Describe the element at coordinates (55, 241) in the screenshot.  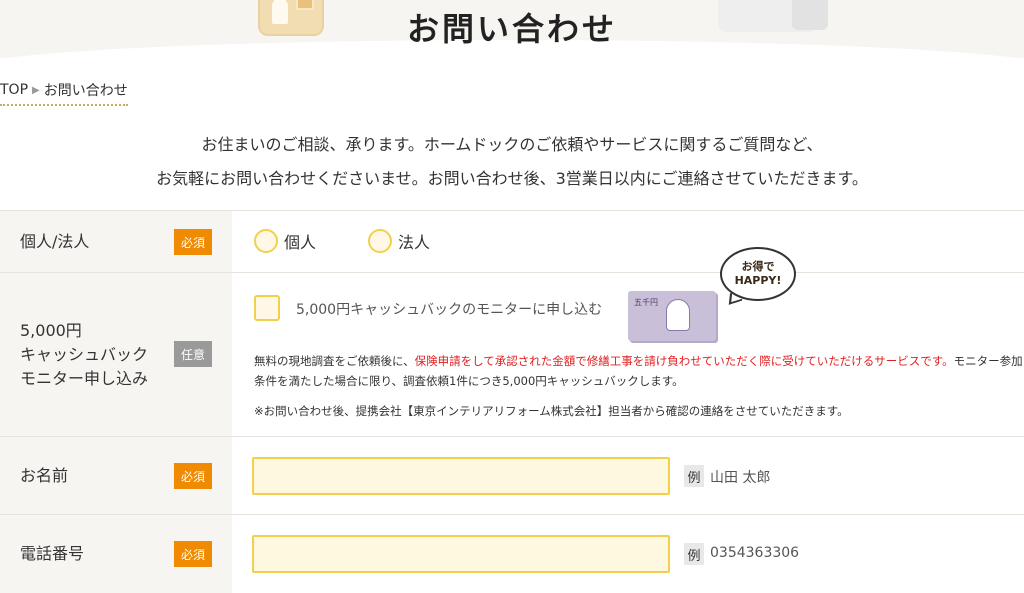
I see `customer-type-label: 個人/法人` at that location.